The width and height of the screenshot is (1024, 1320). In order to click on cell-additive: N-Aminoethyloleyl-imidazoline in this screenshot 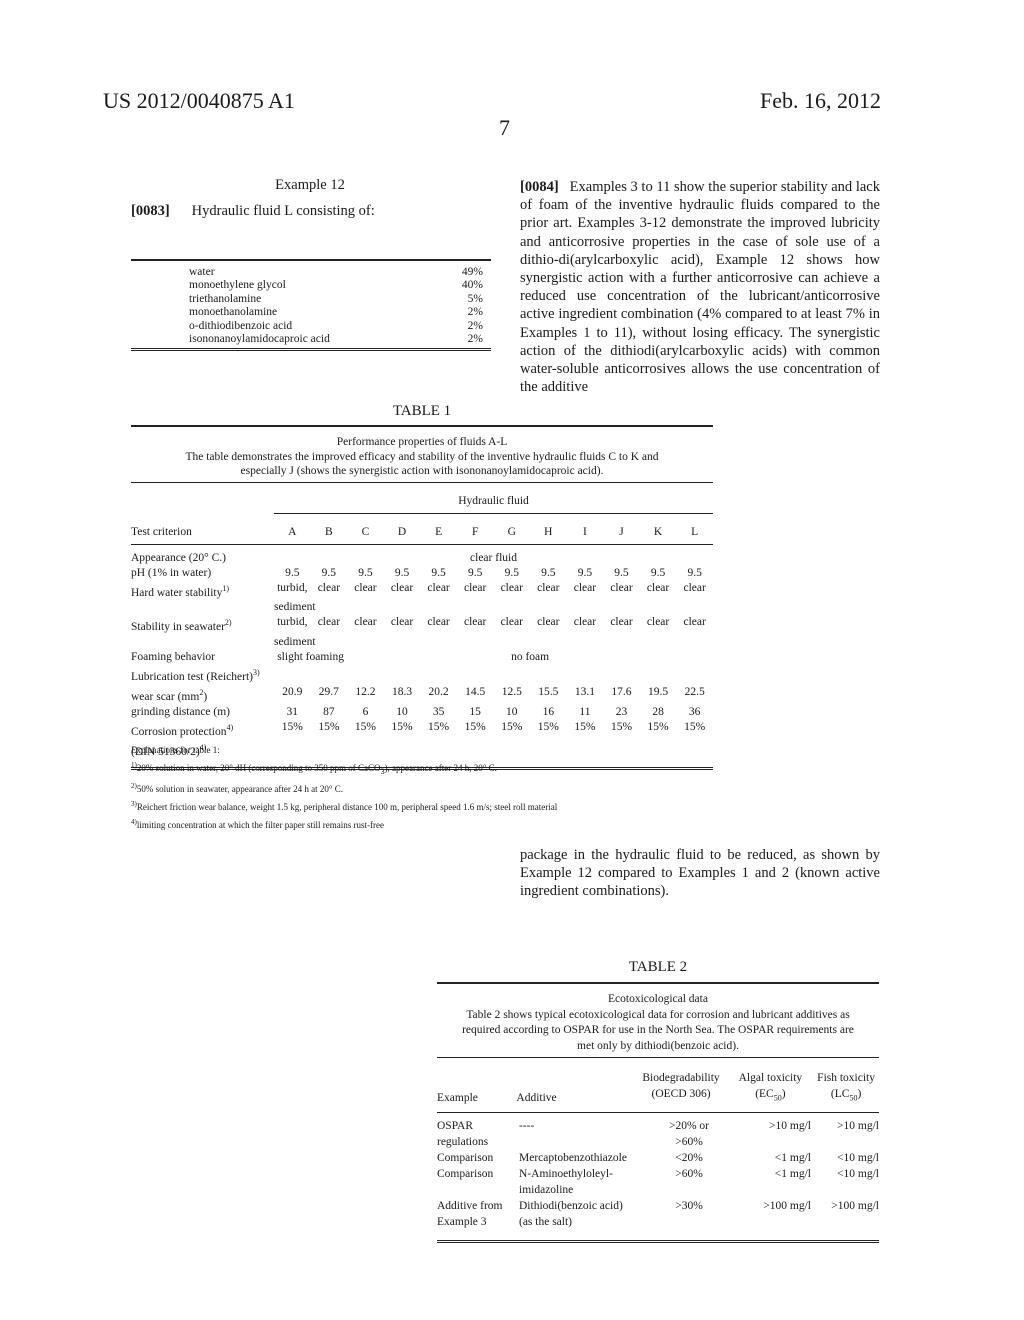, I will do `click(581, 1182)`.